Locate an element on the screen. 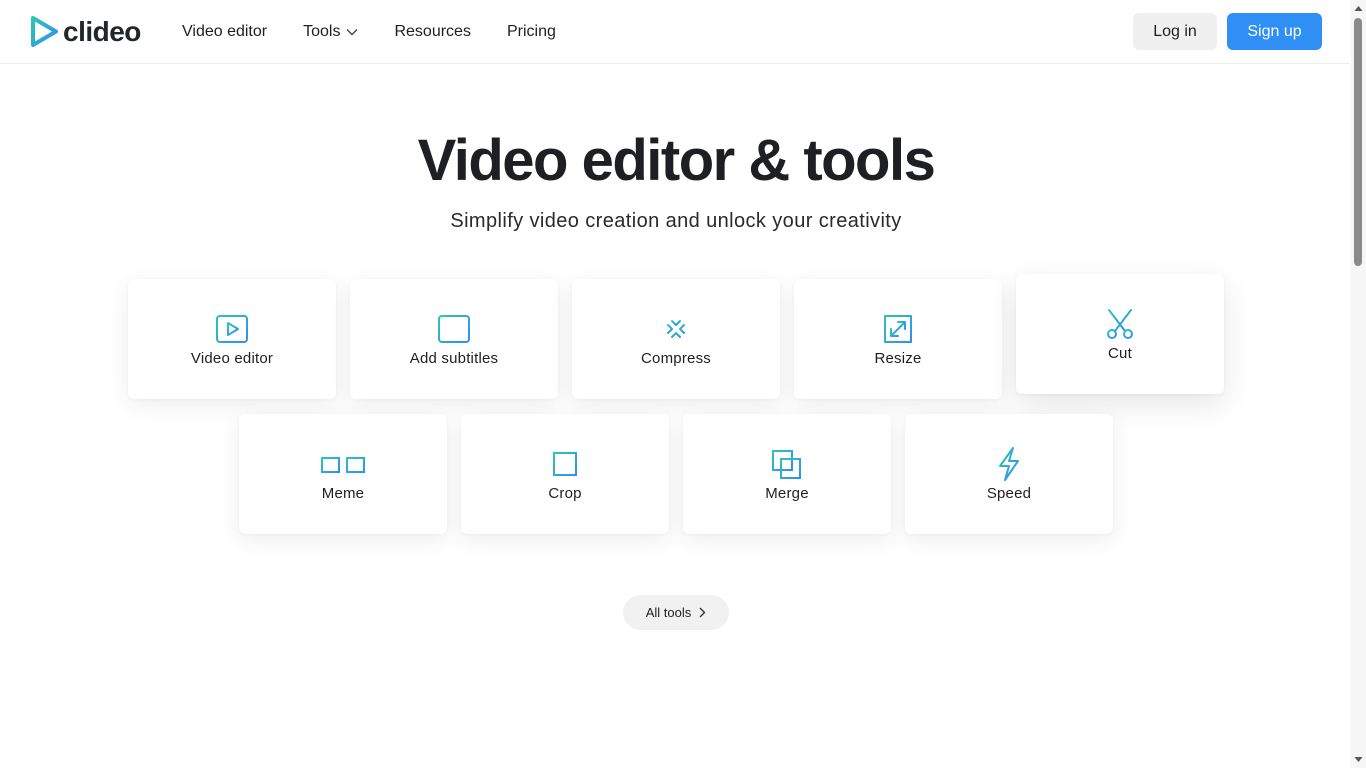 The width and height of the screenshot is (1366, 768). tool-label: Cut is located at coordinates (1120, 353).